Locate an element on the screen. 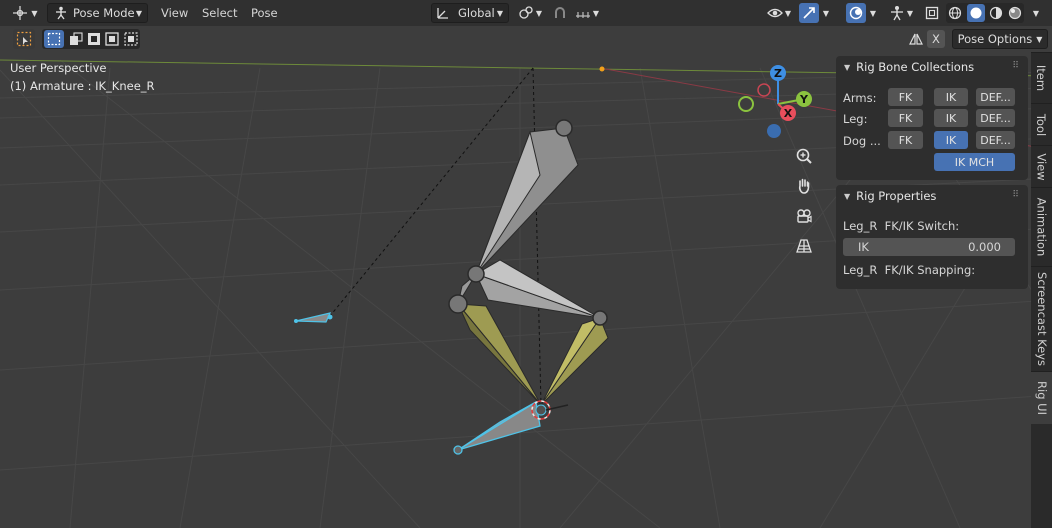  arms-fk-button: FK is located at coordinates (905, 97).